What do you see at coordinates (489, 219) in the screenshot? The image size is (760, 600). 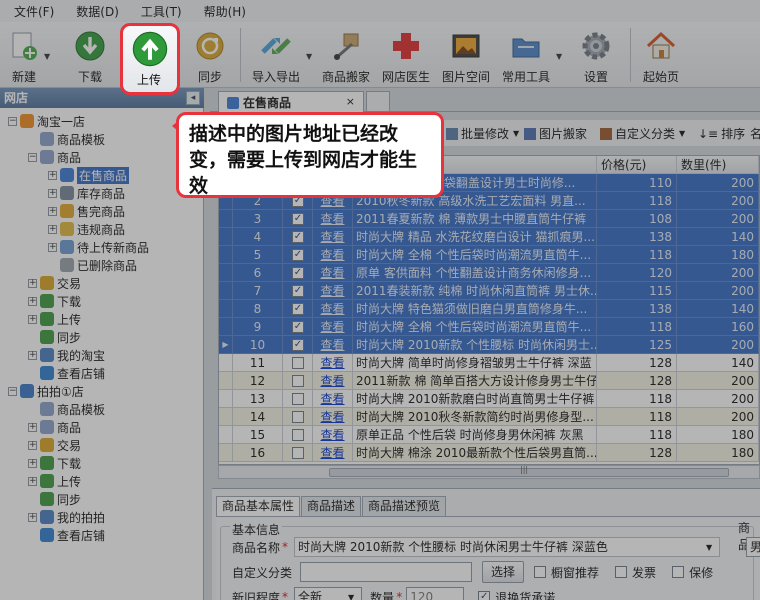 I see `table-row: 3 ✓ 查看 2011春夏新款 棉 薄款男士中腰直筒牛仔裤 108 200` at bounding box center [489, 219].